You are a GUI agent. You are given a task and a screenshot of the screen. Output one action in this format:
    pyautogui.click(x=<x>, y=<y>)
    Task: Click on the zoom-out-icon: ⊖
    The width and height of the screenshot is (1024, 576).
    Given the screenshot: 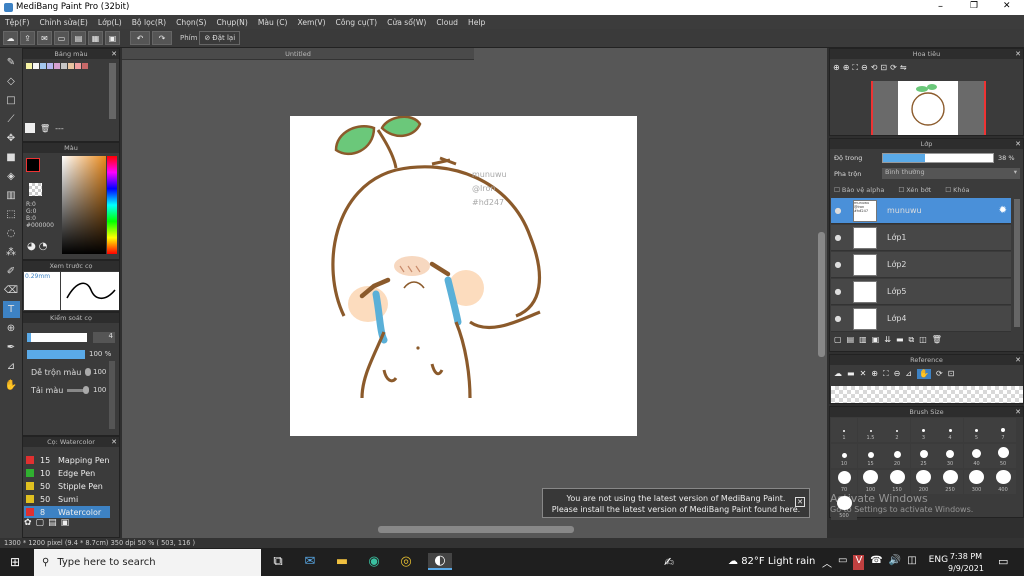 What is the action you would take?
    pyautogui.click(x=864, y=68)
    